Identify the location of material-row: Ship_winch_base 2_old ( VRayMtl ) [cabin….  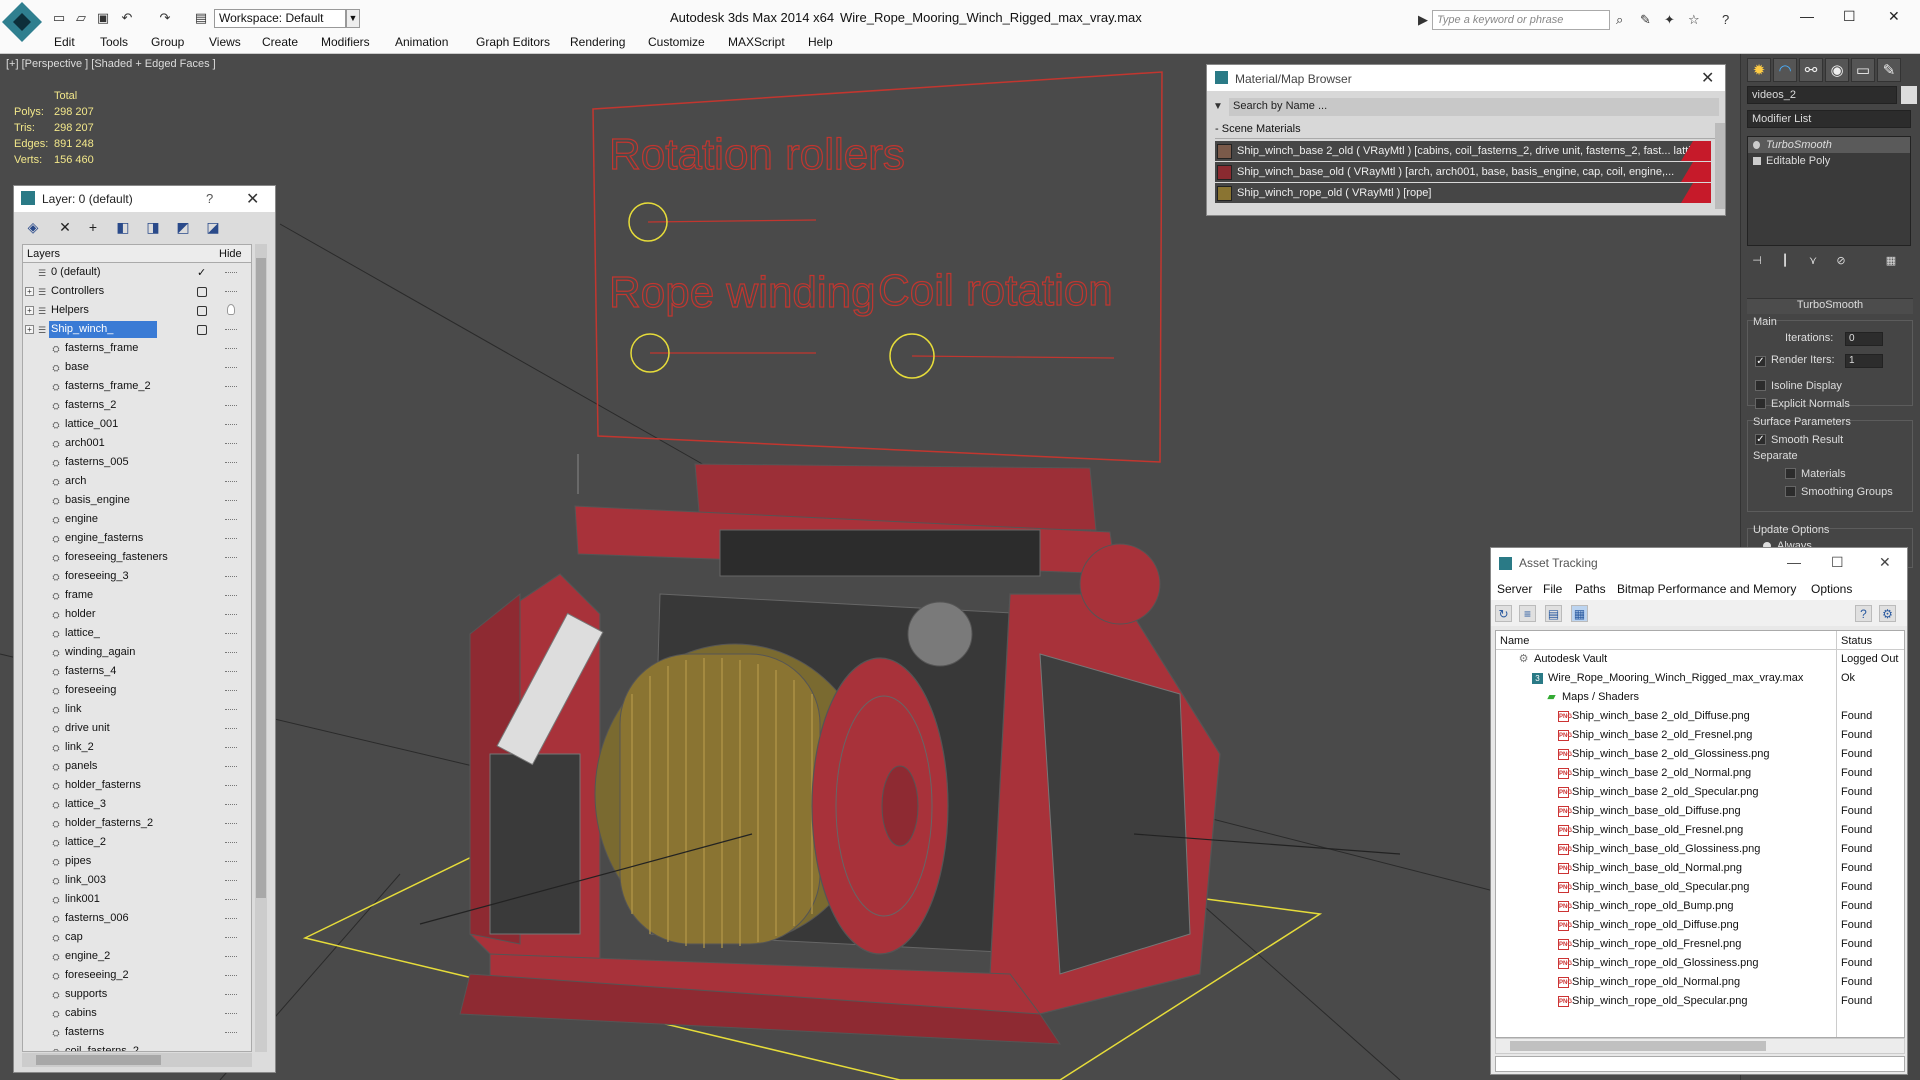
(1463, 151).